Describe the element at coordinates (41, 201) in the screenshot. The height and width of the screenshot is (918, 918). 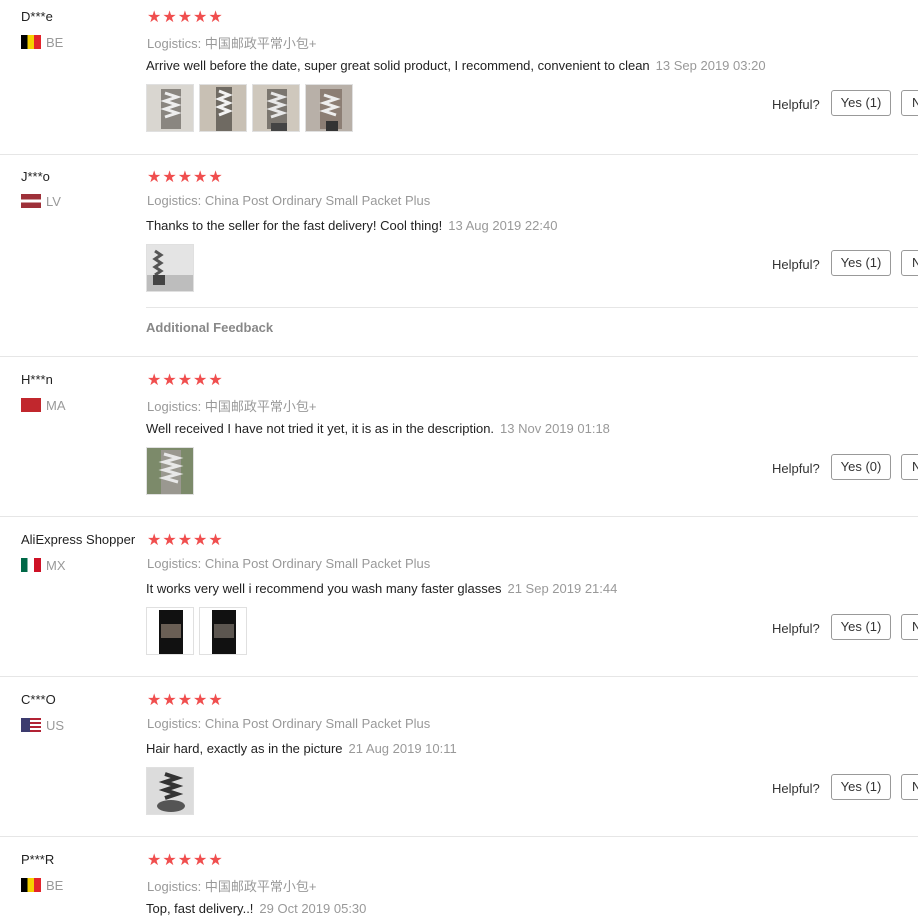
I see `reviewer-country: LV` at that location.